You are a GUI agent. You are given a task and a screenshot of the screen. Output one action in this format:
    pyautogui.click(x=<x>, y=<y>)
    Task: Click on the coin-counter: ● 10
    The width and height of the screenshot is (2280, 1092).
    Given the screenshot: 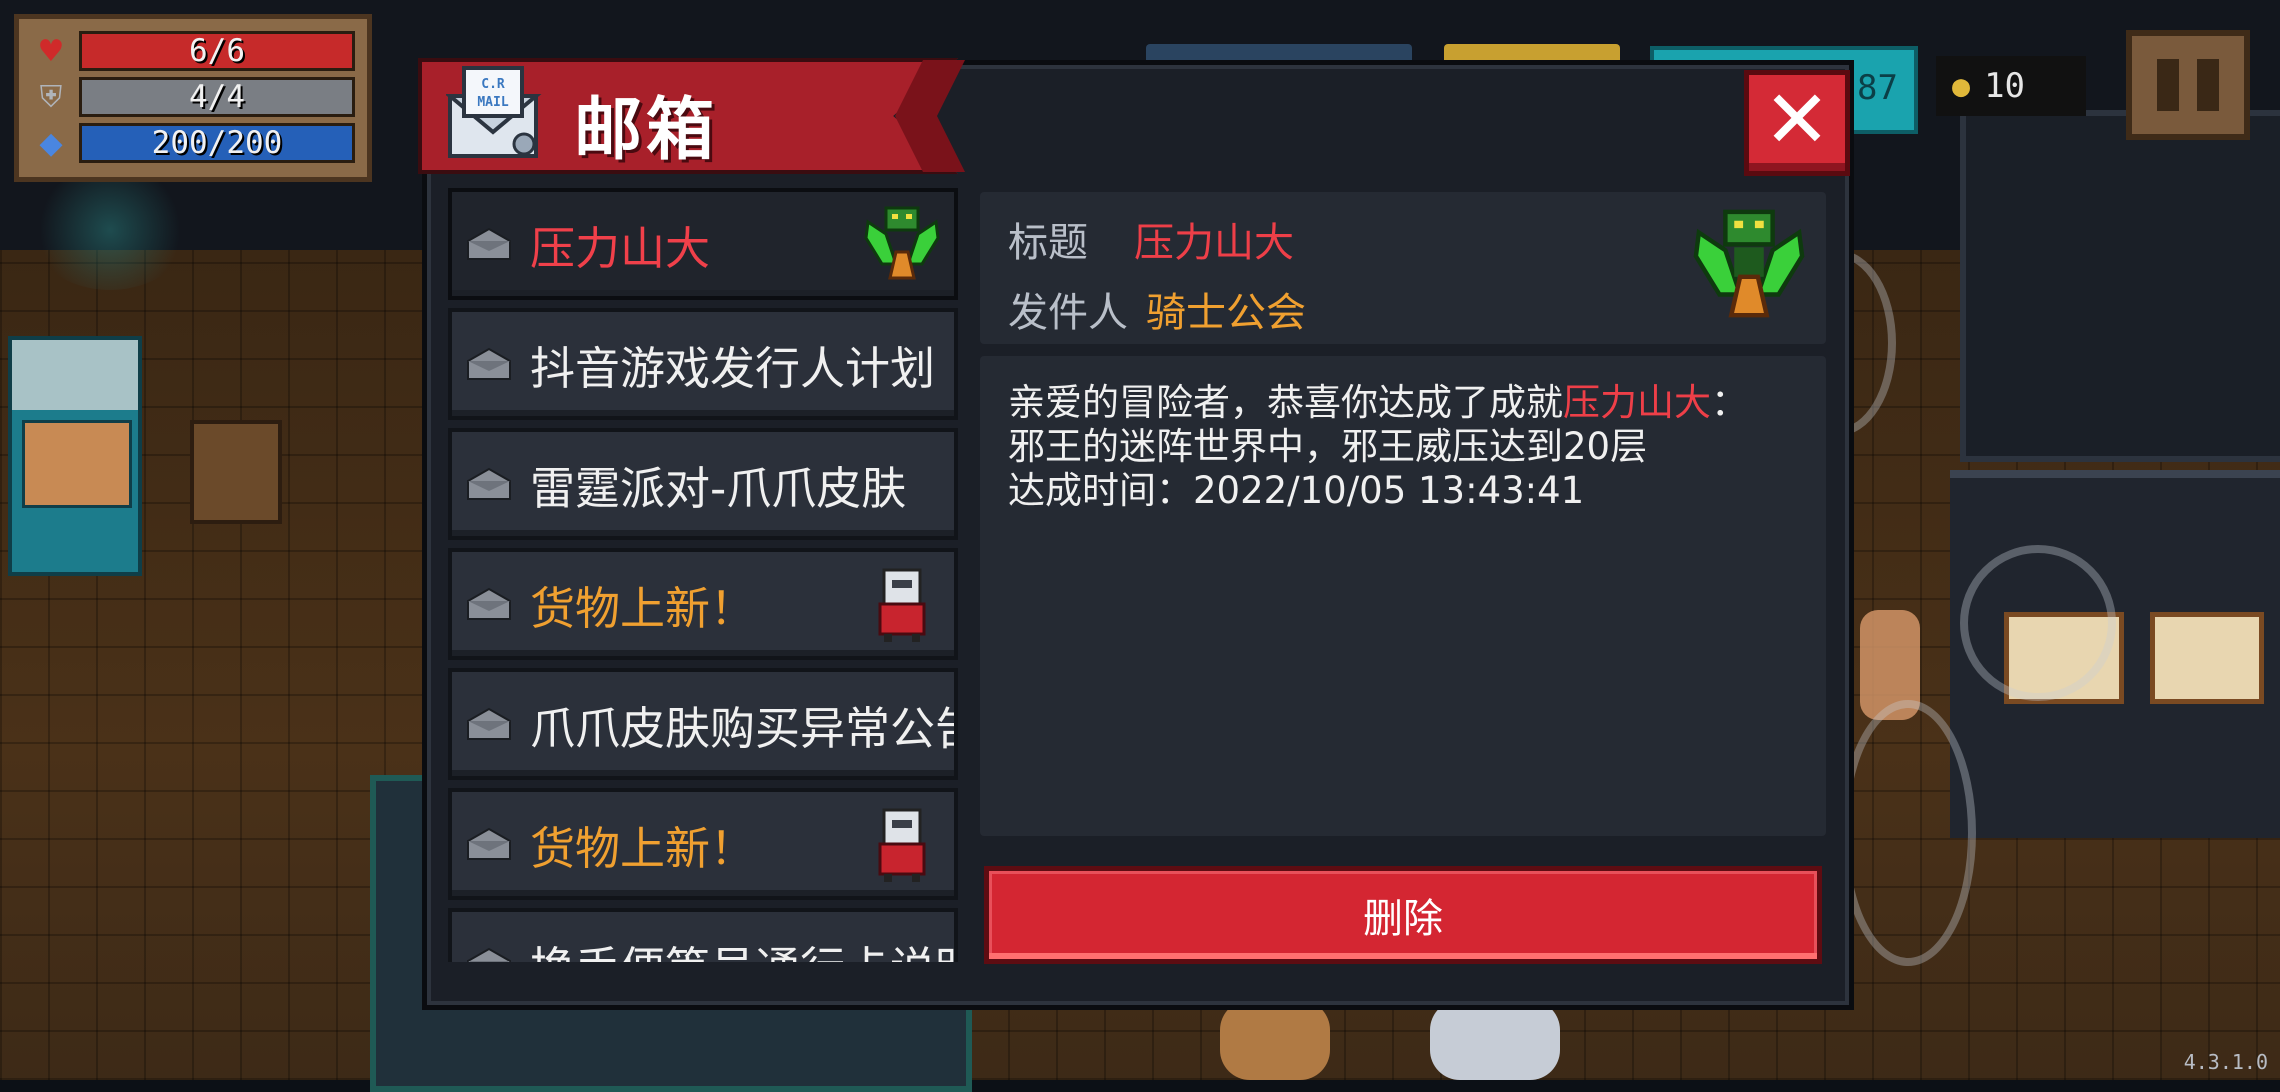 What is the action you would take?
    pyautogui.click(x=2011, y=86)
    